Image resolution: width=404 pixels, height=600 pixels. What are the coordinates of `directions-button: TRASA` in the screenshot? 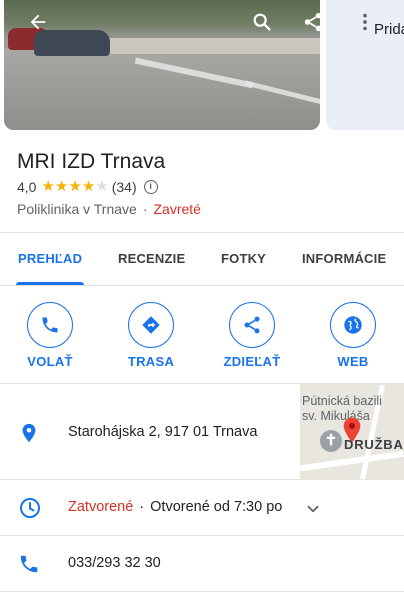 It's located at (151, 335).